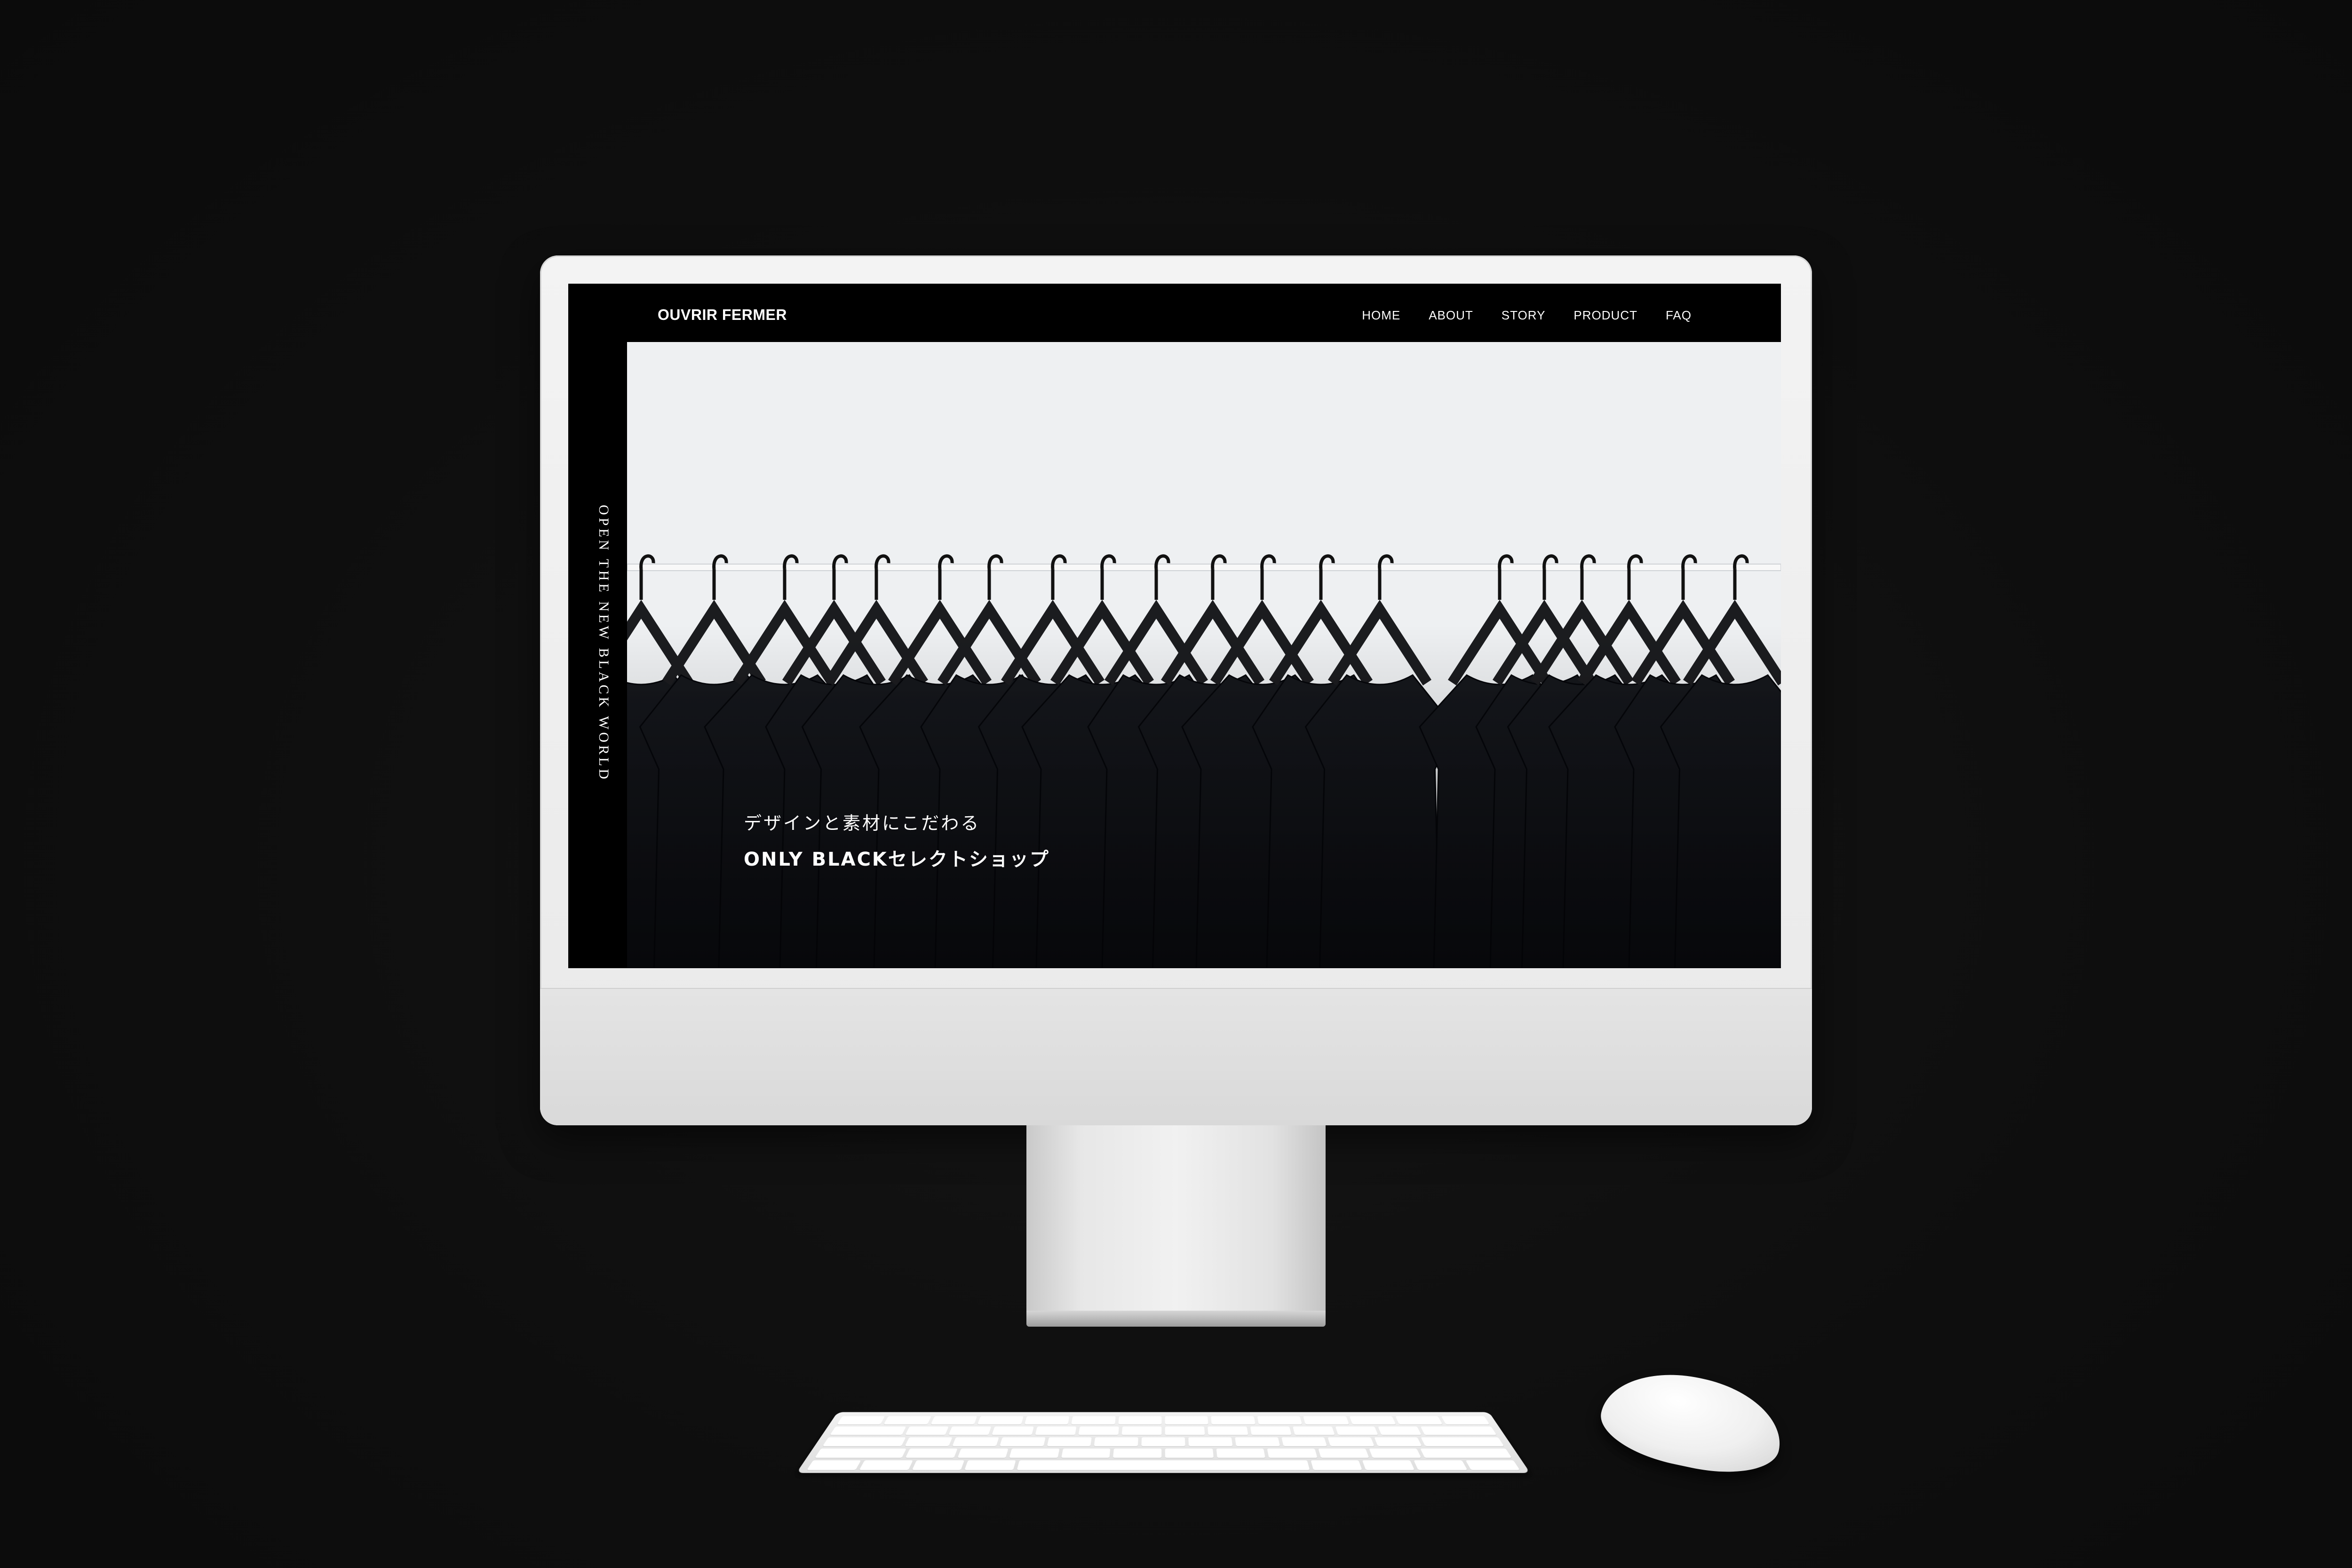 This screenshot has width=2352, height=1568. What do you see at coordinates (1381, 315) in the screenshot?
I see `nav-home: HOME` at bounding box center [1381, 315].